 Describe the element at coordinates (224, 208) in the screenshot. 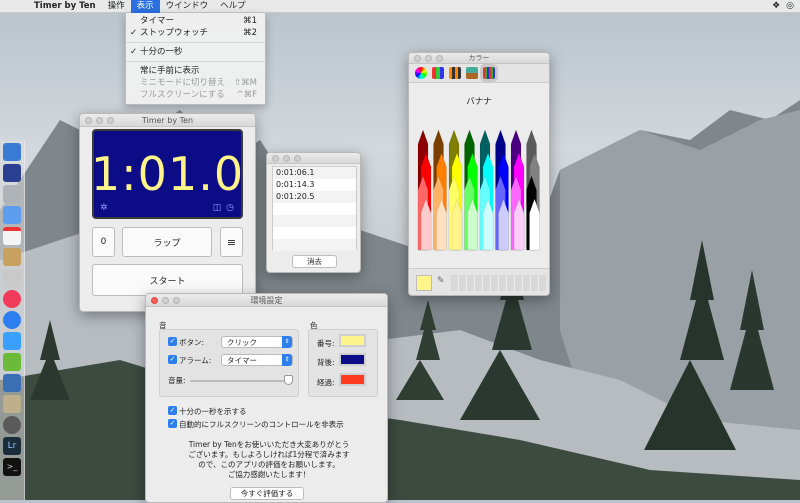

I see `camera-icon: ◫ ◷` at that location.